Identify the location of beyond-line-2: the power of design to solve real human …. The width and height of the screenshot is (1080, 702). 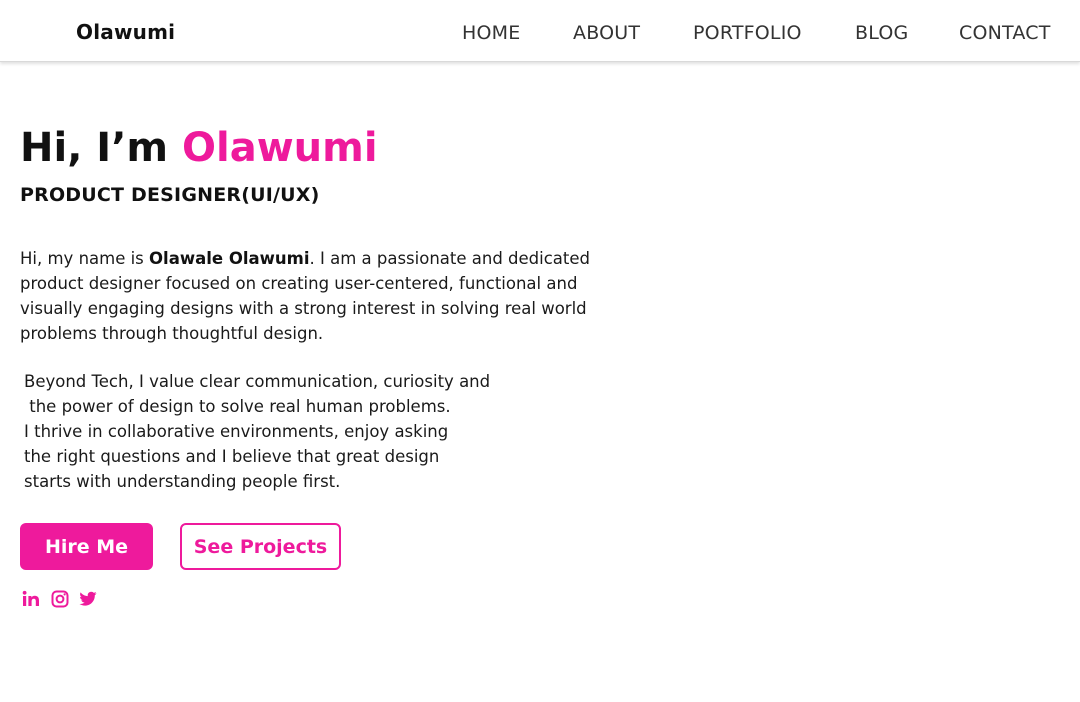
(237, 406).